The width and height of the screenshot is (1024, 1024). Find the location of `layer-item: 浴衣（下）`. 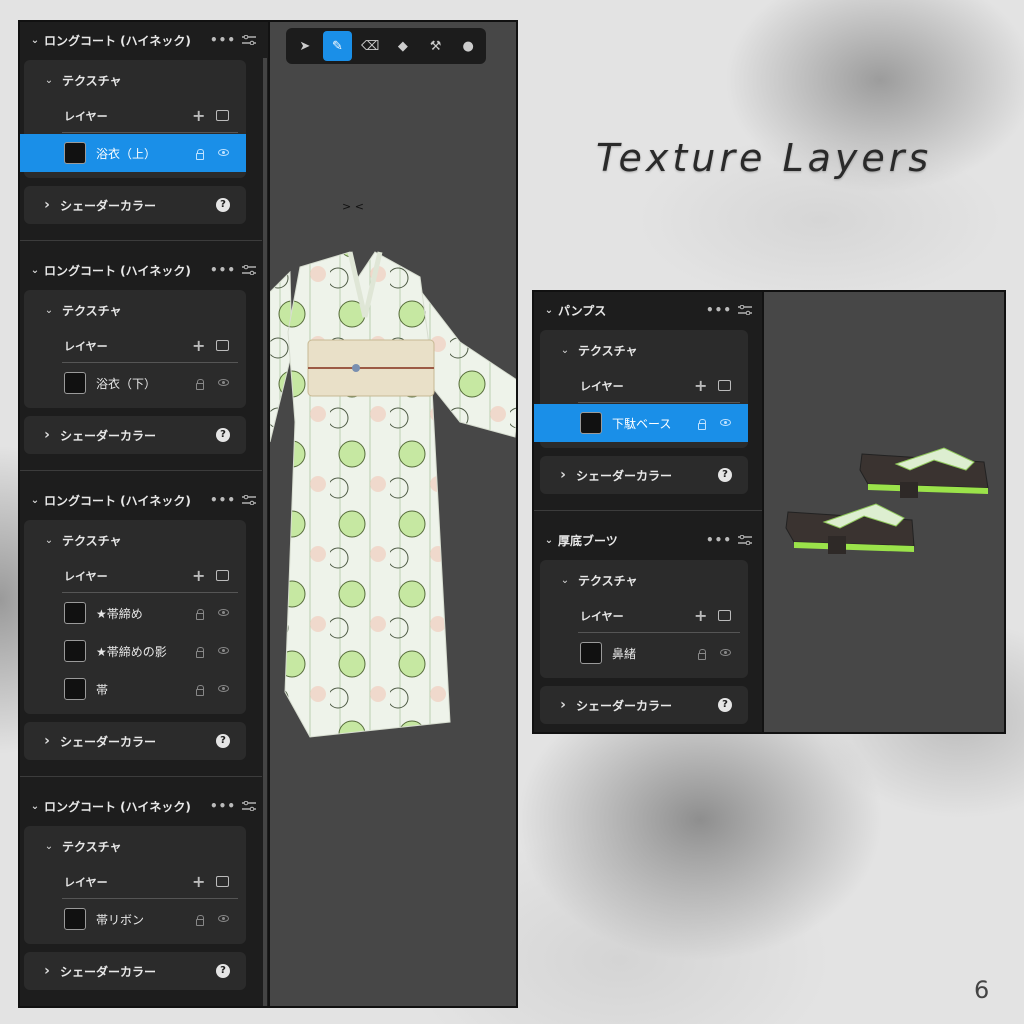

layer-item: 浴衣（下） is located at coordinates (135, 383).